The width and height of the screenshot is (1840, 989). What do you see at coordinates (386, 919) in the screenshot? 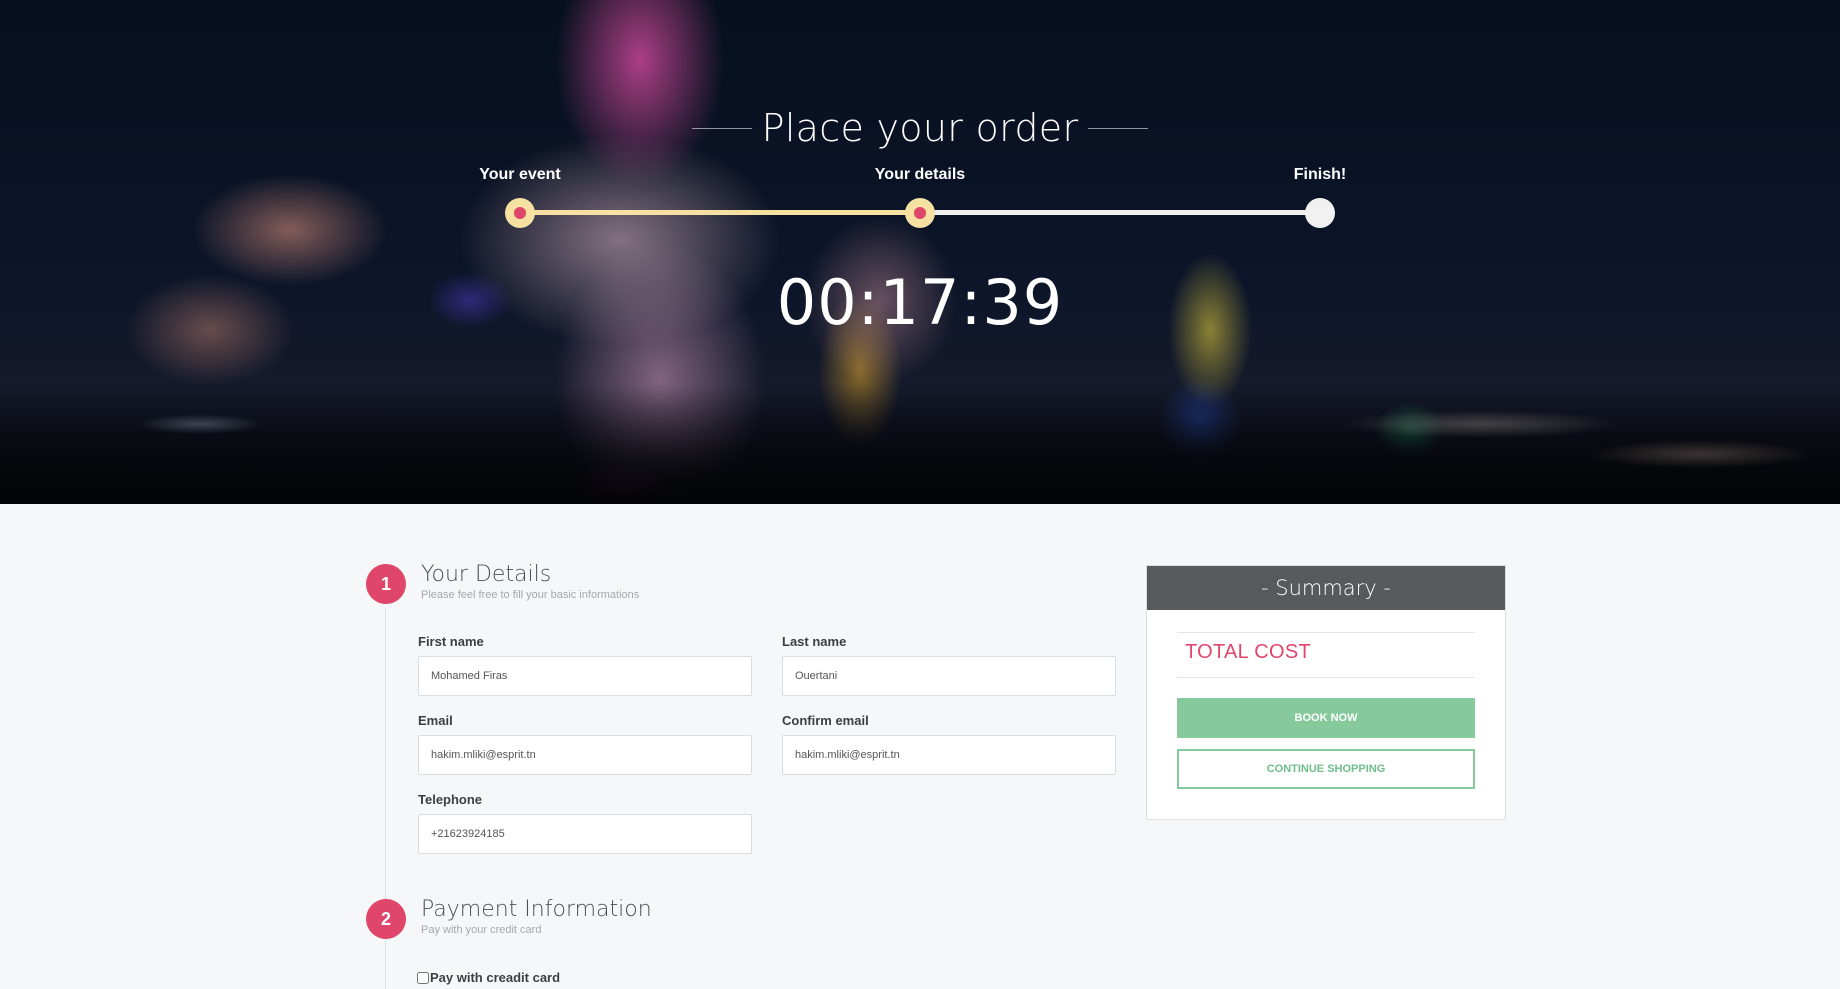
I see `section-number-badge: 2` at bounding box center [386, 919].